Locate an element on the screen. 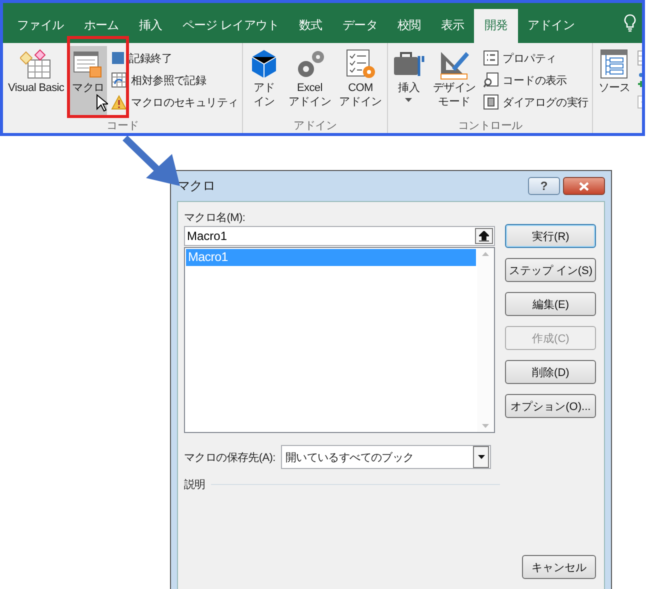  grid-icon is located at coordinates (119, 80).